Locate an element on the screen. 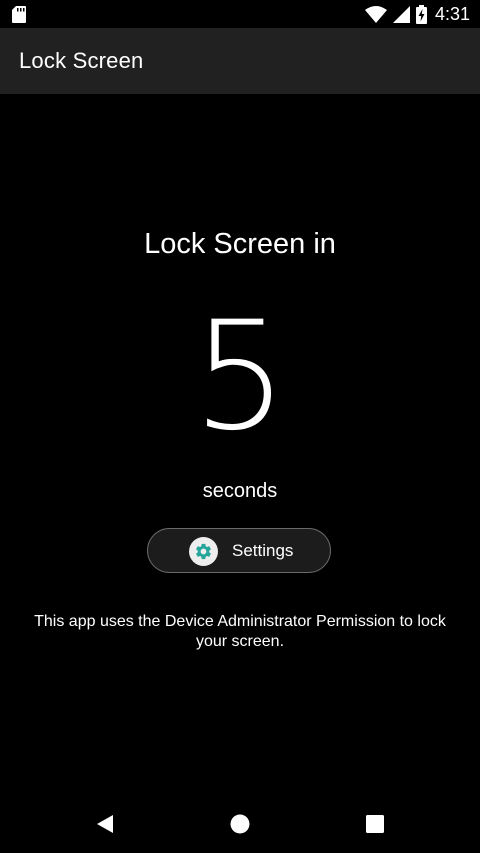  recents-icon is located at coordinates (375, 824).